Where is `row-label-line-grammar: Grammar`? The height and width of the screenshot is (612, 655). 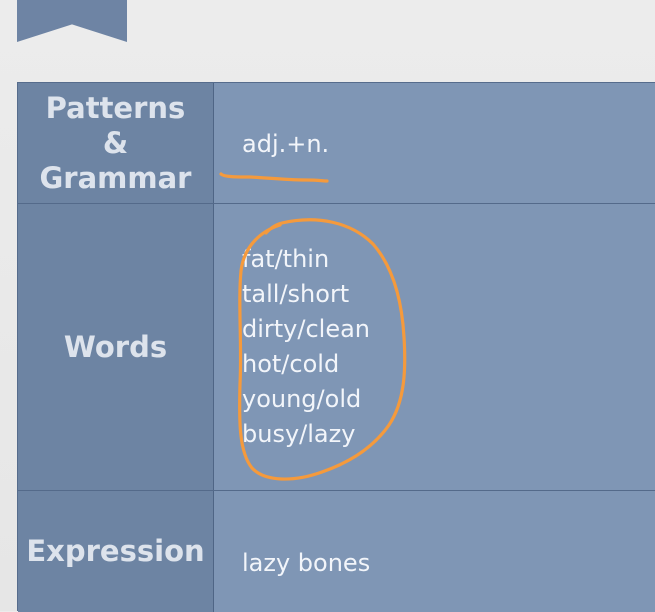 row-label-line-grammar: Grammar is located at coordinates (115, 177).